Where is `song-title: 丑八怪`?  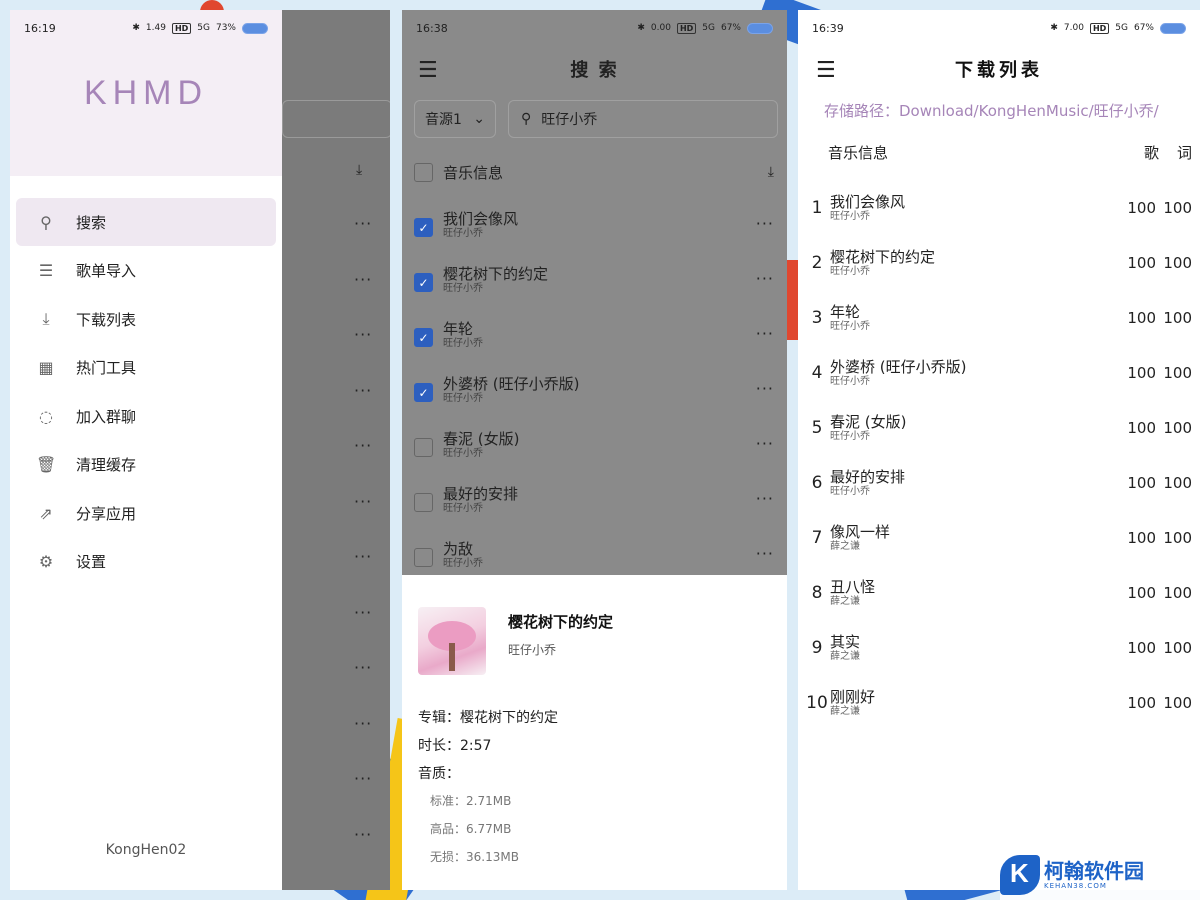 song-title: 丑八怪 is located at coordinates (853, 587).